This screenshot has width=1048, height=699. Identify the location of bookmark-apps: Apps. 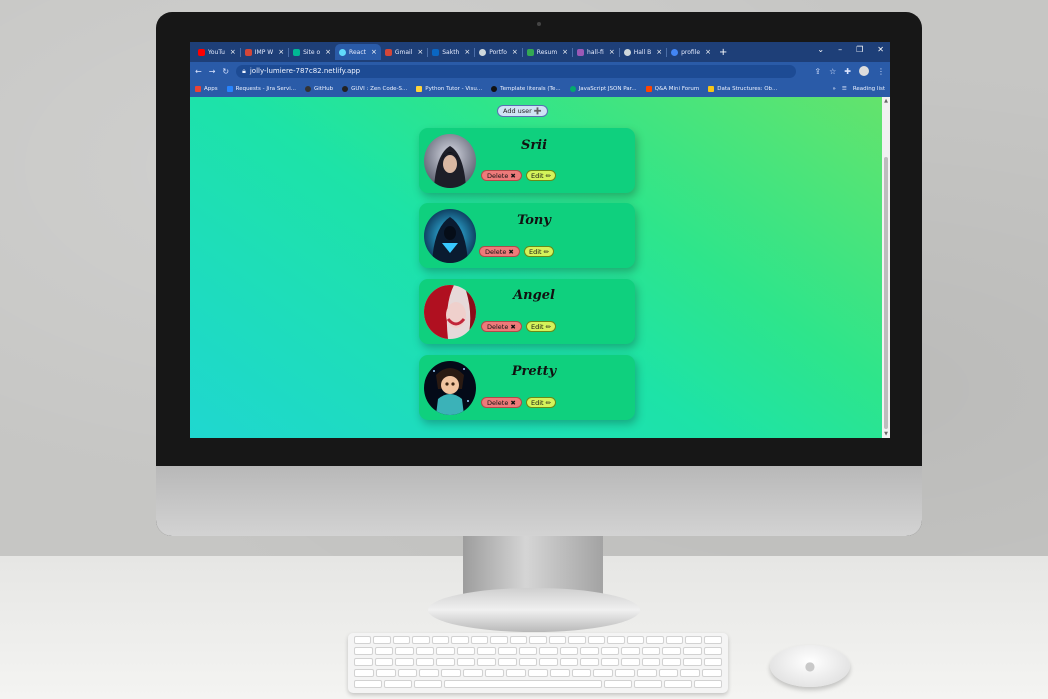
(206, 88).